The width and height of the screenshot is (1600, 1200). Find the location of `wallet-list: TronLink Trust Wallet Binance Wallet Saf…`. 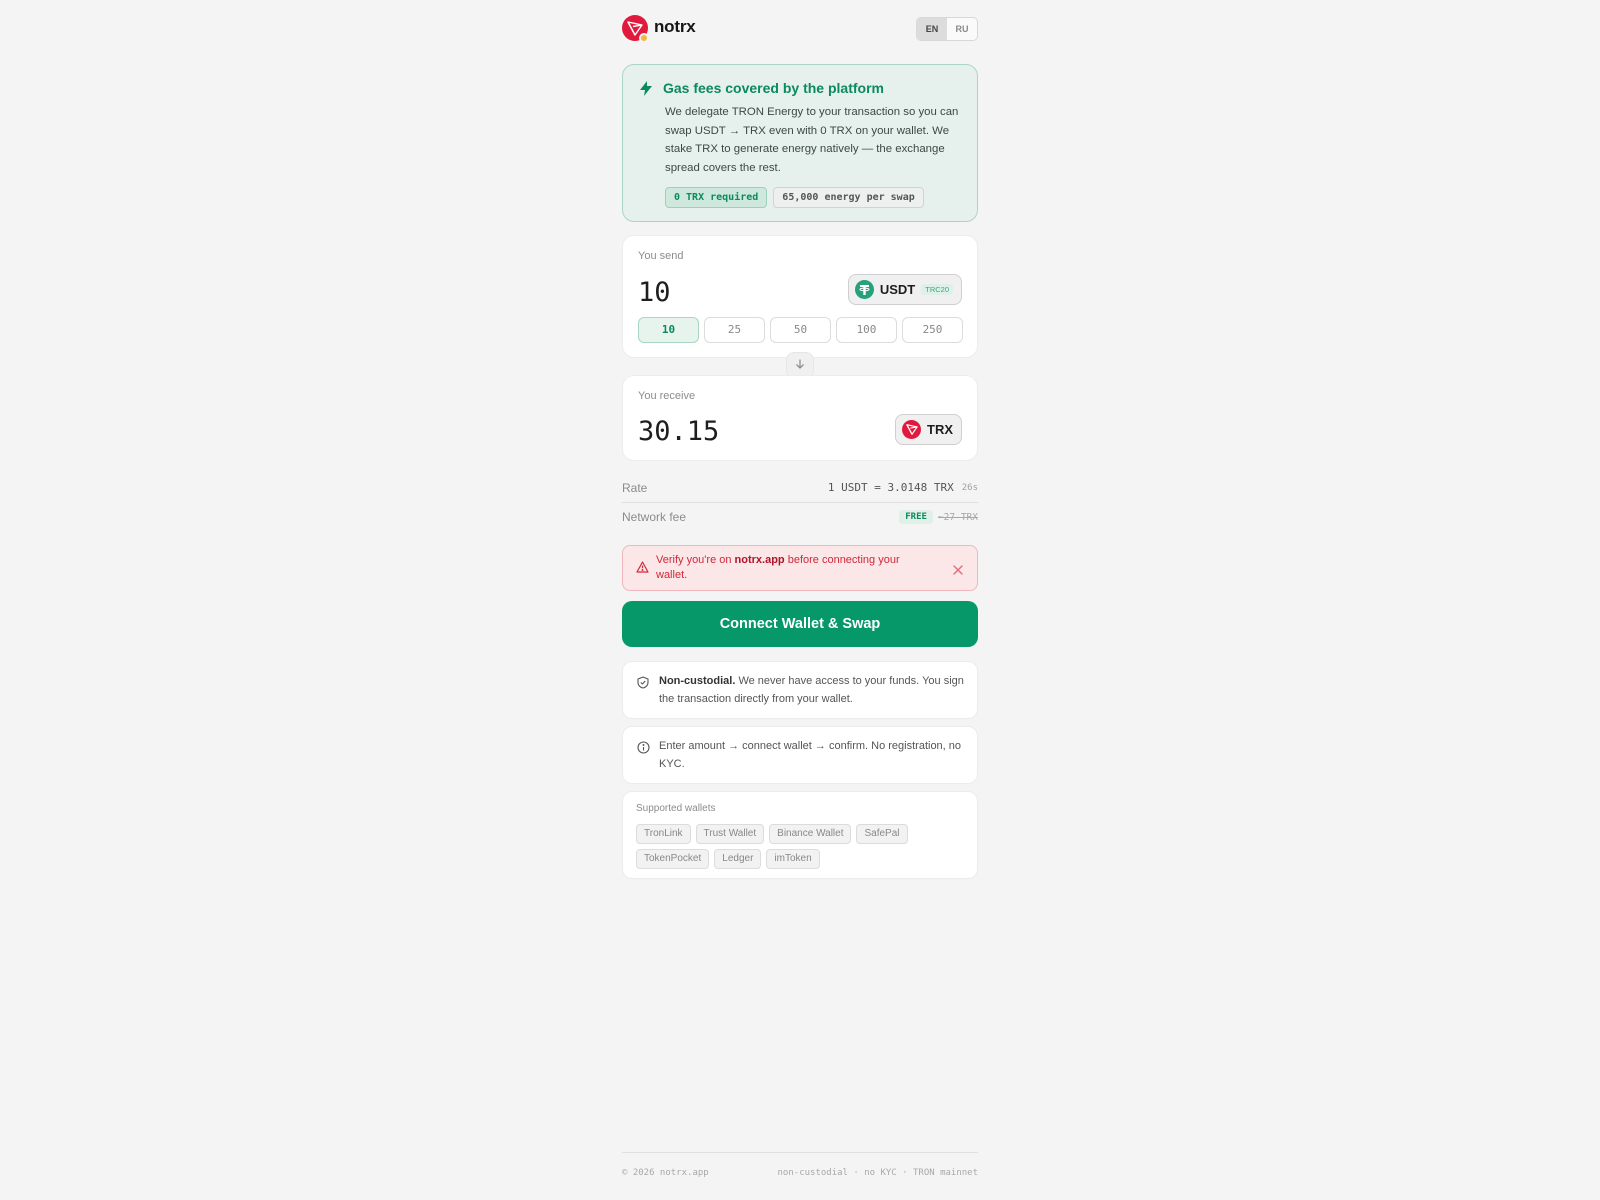

wallet-list: TronLink Trust Wallet Binance Wallet Saf… is located at coordinates (801, 846).